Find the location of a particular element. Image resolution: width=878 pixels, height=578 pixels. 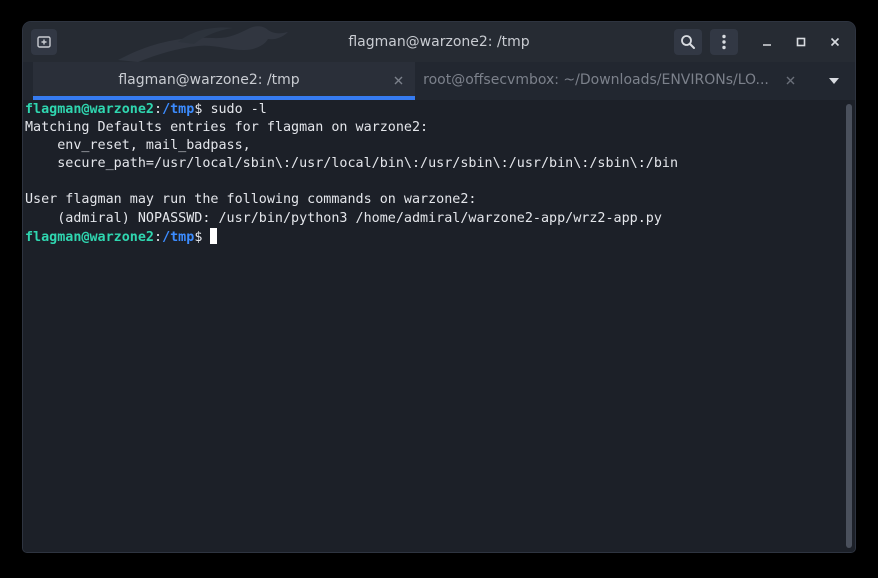

scrollbar is located at coordinates (849, 326).